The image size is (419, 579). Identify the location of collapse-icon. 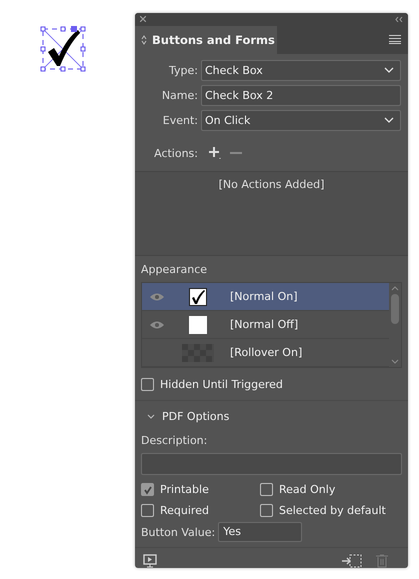
(399, 19).